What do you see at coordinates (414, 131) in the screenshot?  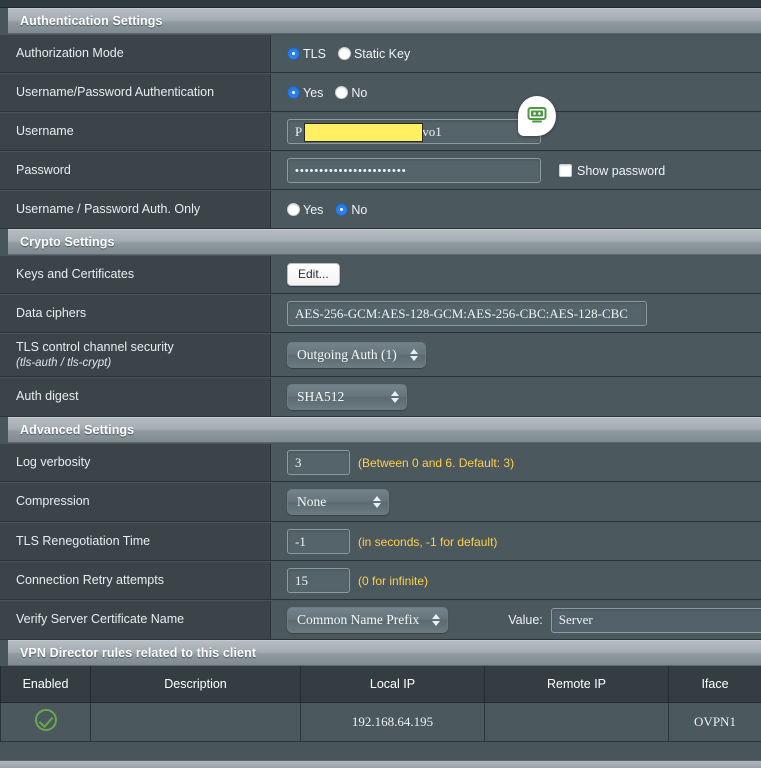 I see `username-input: P vo1` at bounding box center [414, 131].